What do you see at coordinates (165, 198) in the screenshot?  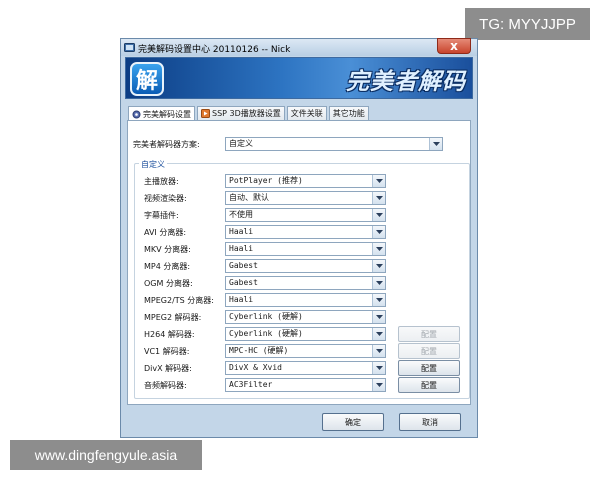 I see `video-renderer-label: 视频渲染器:` at bounding box center [165, 198].